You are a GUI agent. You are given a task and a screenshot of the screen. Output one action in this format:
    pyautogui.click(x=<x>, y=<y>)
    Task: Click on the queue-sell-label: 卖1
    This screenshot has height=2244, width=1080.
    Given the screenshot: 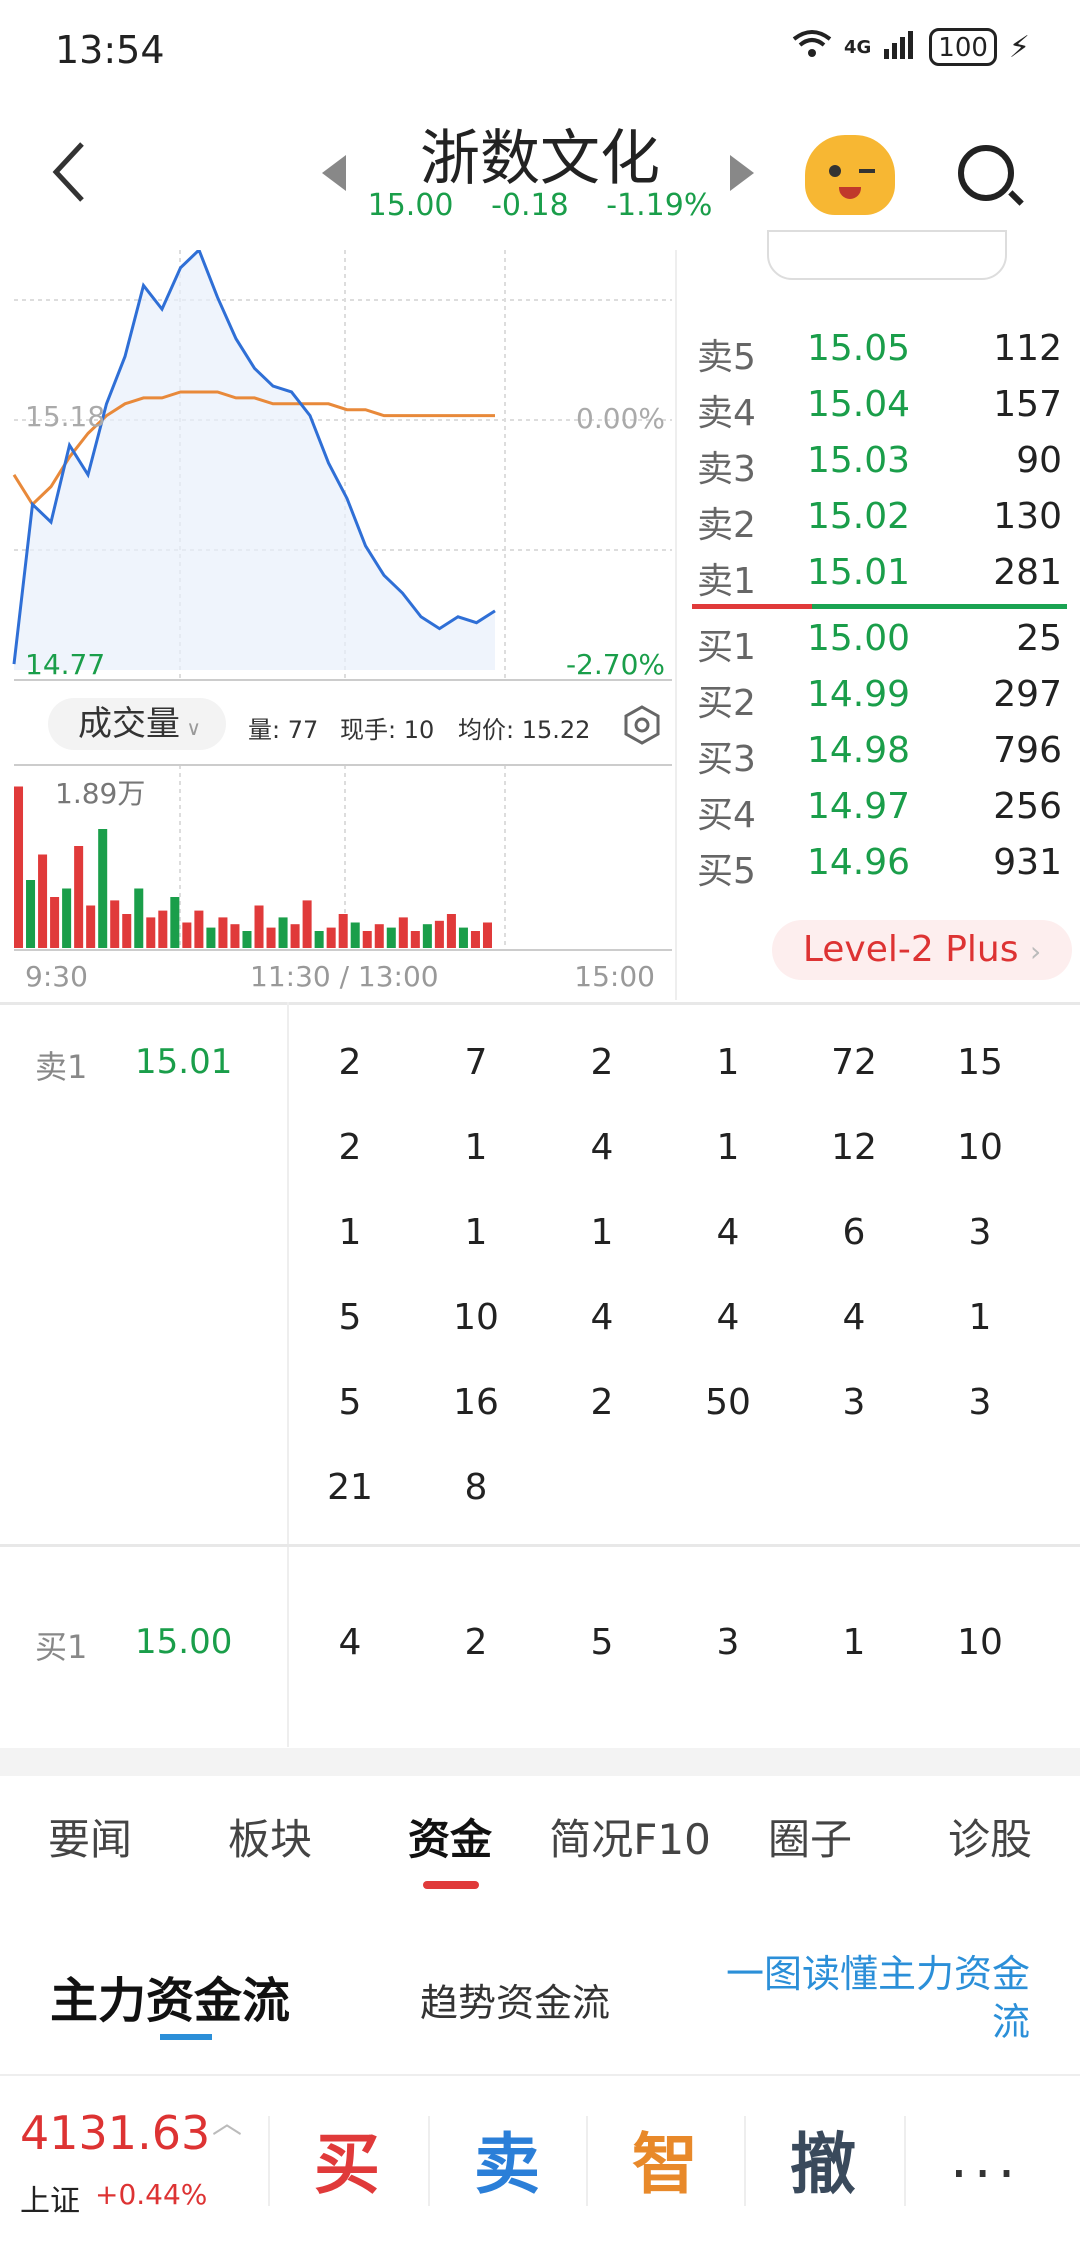 What is the action you would take?
    pyautogui.click(x=61, y=1067)
    